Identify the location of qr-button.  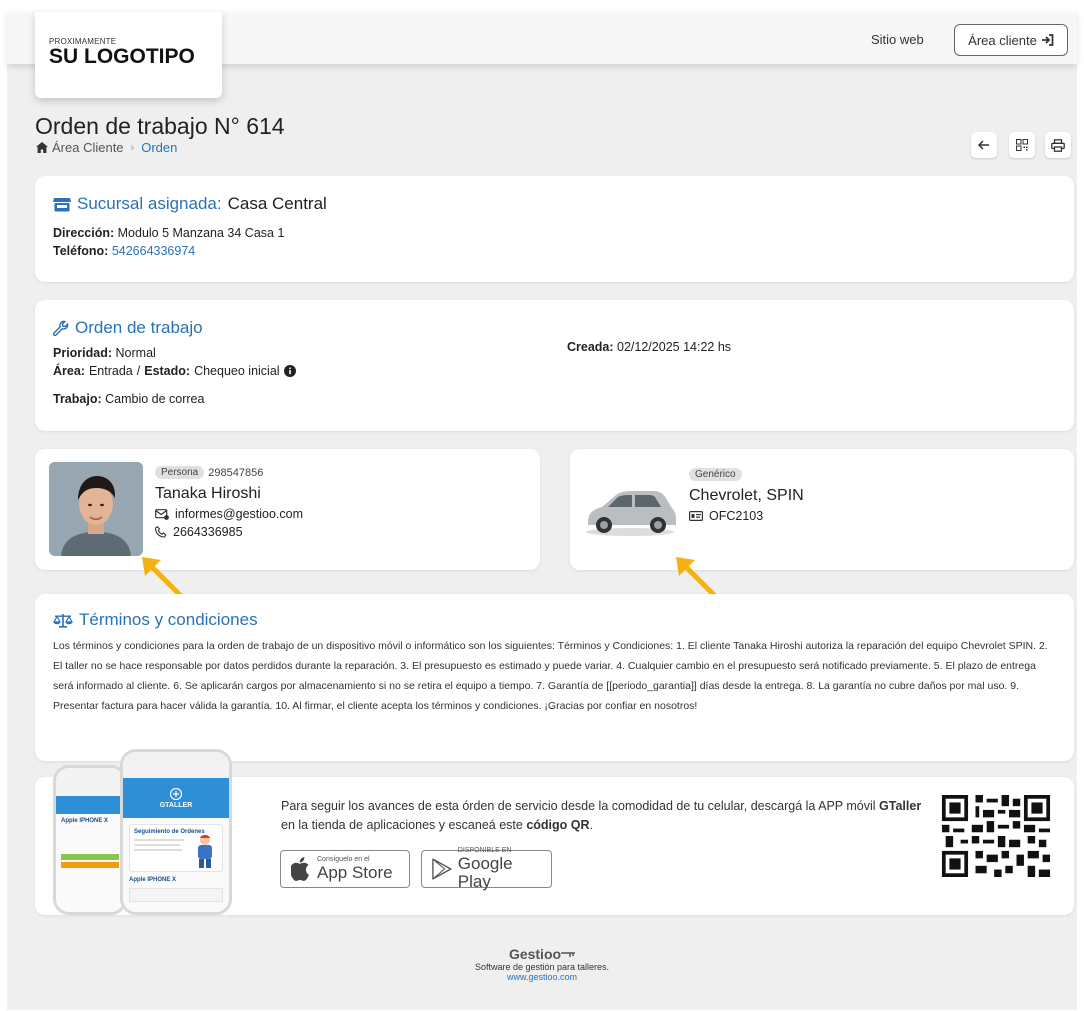
(1022, 145).